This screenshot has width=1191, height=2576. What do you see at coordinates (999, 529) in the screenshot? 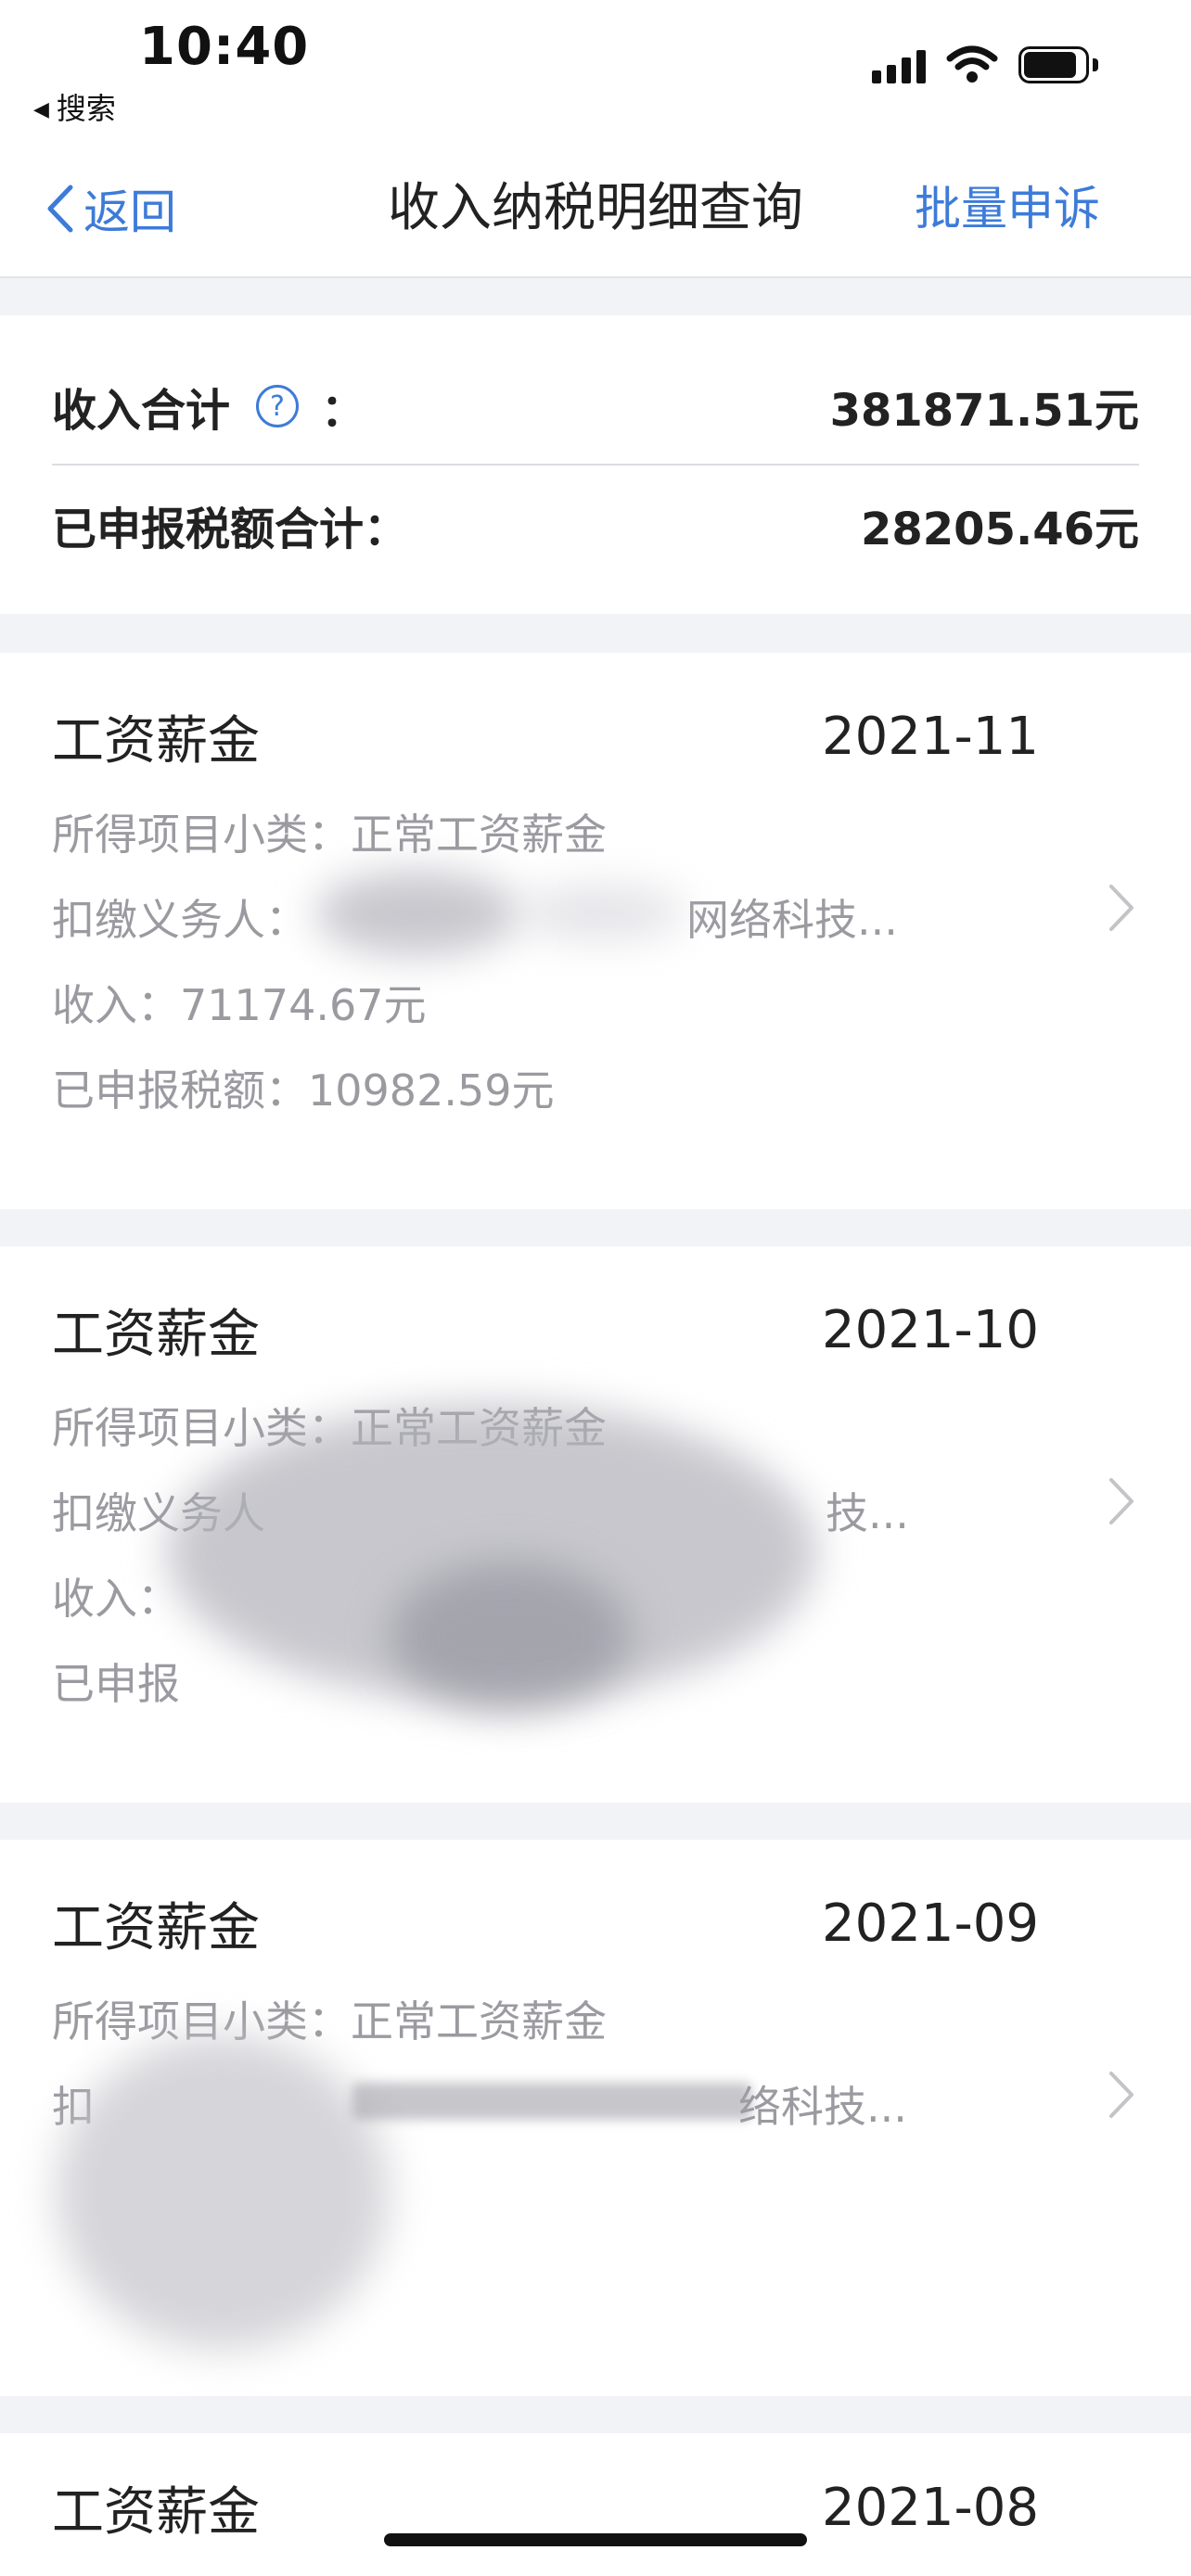
I see `tax-total-value: 28205.46元` at bounding box center [999, 529].